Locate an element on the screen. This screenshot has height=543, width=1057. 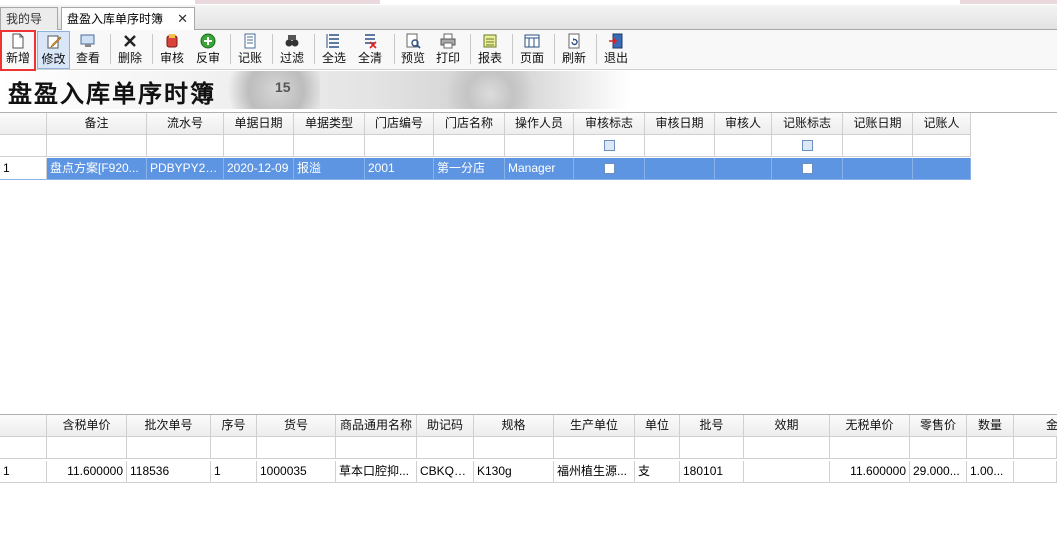
column-header: 批次单号 is located at coordinates (169, 426).